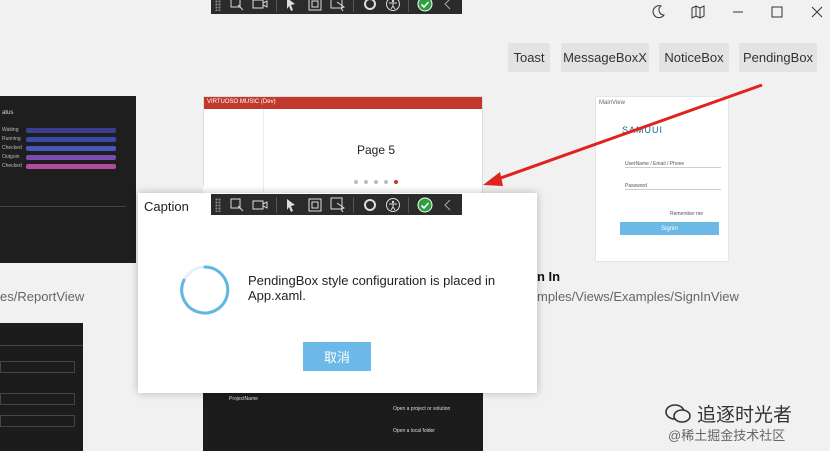 This screenshot has height=451, width=830. Describe the element at coordinates (727, 435) in the screenshot. I see `watermark-site: @稀土掘金技术社区` at that location.